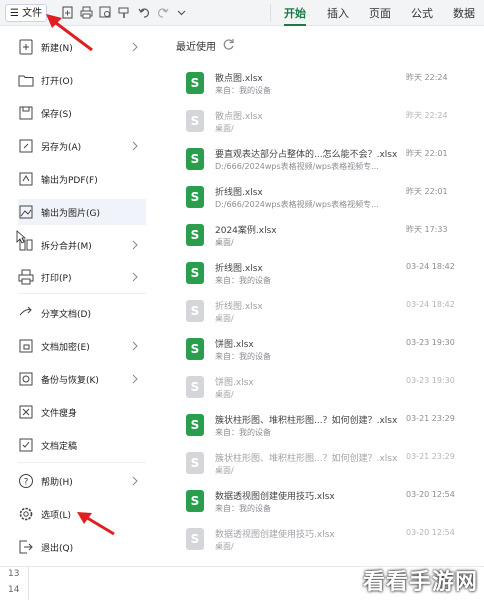  Describe the element at coordinates (82, 481) in the screenshot. I see `menu-item-help: ? 帮助(H)` at that location.